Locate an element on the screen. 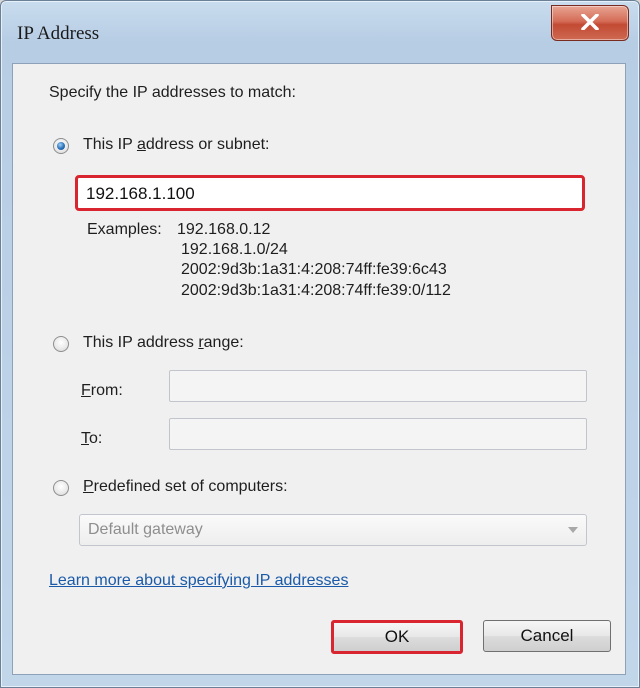  example-line: 192.168.1.0/24 is located at coordinates (234, 249).